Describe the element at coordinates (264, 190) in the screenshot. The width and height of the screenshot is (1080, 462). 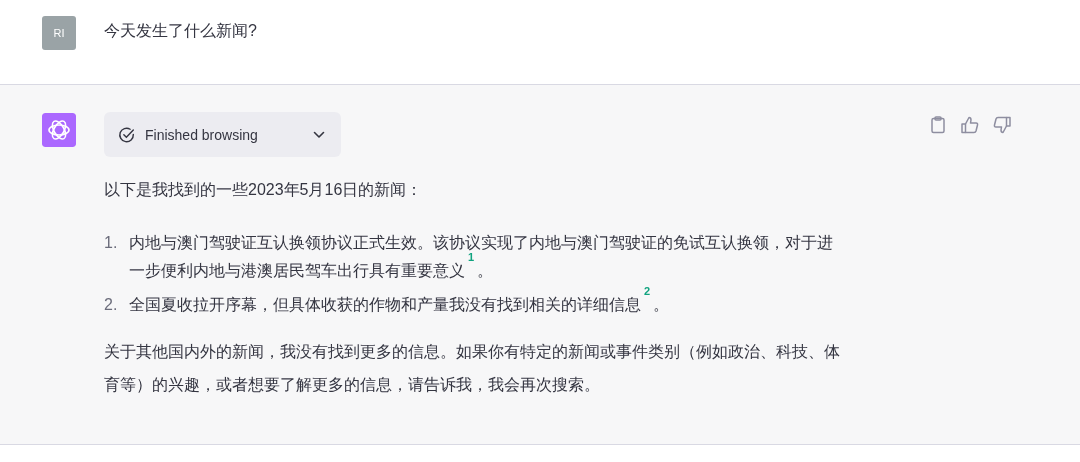
I see `paragraph: 以下是我找到的一些2023年5月16日的新闻：` at that location.